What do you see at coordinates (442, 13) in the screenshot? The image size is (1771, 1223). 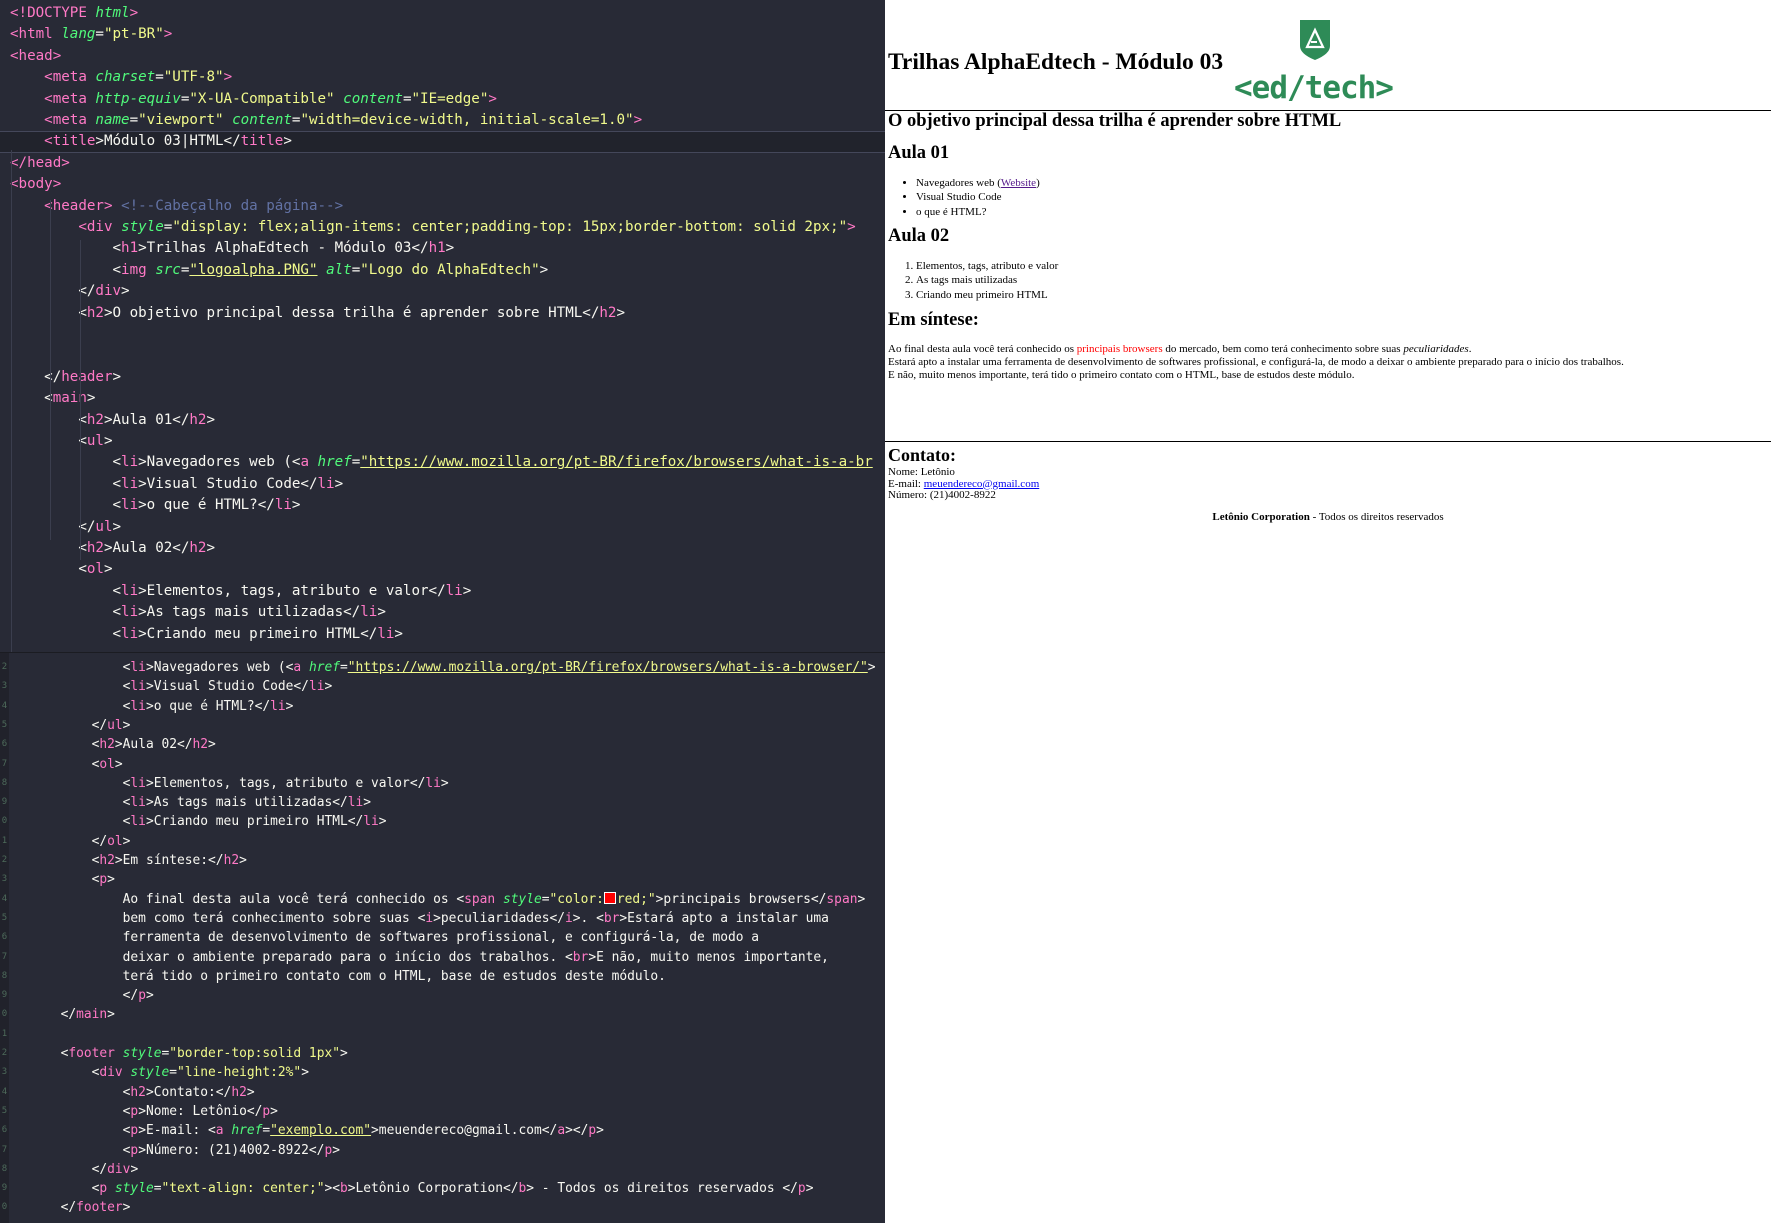 I see `code-line: <!DOCTYPE html>` at bounding box center [442, 13].